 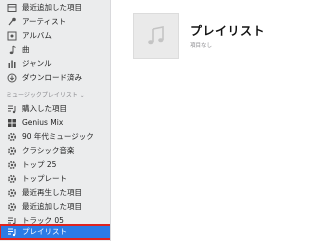 I want to click on sidebar-item-label: 90 年代ミュージック, so click(x=58, y=136).